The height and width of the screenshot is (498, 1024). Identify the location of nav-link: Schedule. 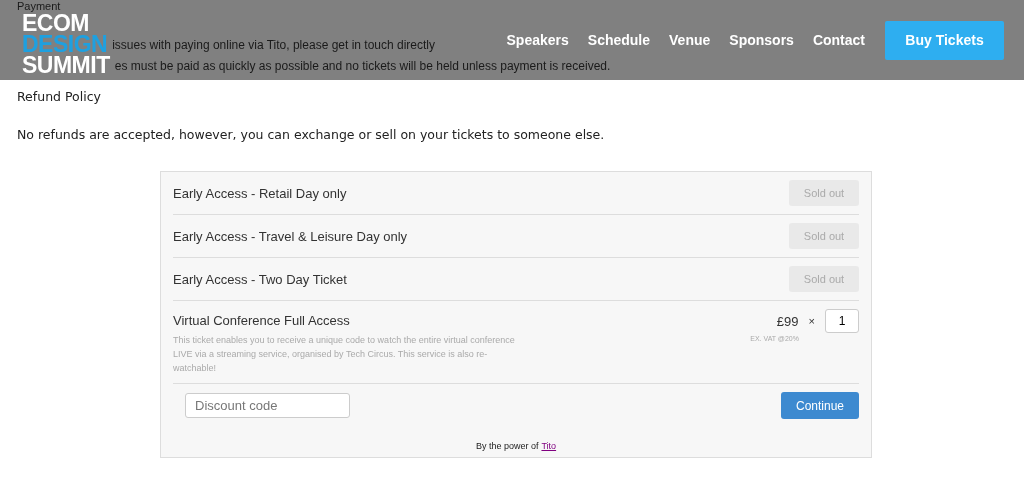
(619, 40).